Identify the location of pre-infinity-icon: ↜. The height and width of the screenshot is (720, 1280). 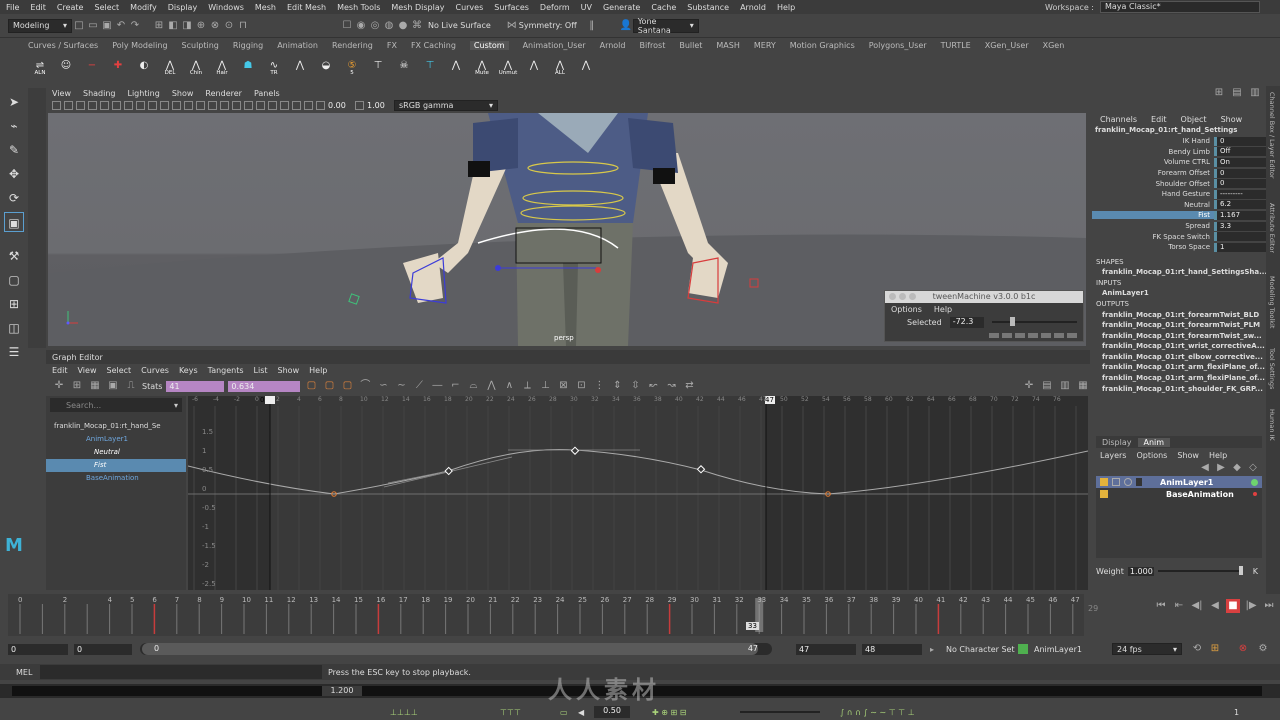
(653, 386).